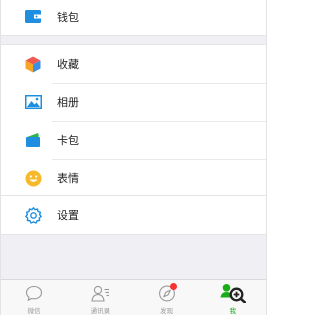 Image resolution: width=320 pixels, height=315 pixels. I want to click on smiley-icon, so click(33, 178).